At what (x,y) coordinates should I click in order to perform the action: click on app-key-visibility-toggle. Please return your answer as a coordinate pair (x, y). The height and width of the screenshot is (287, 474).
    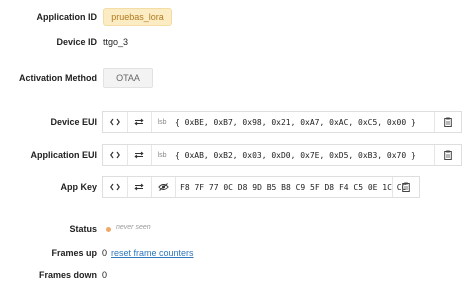
    Looking at the image, I should click on (163, 187).